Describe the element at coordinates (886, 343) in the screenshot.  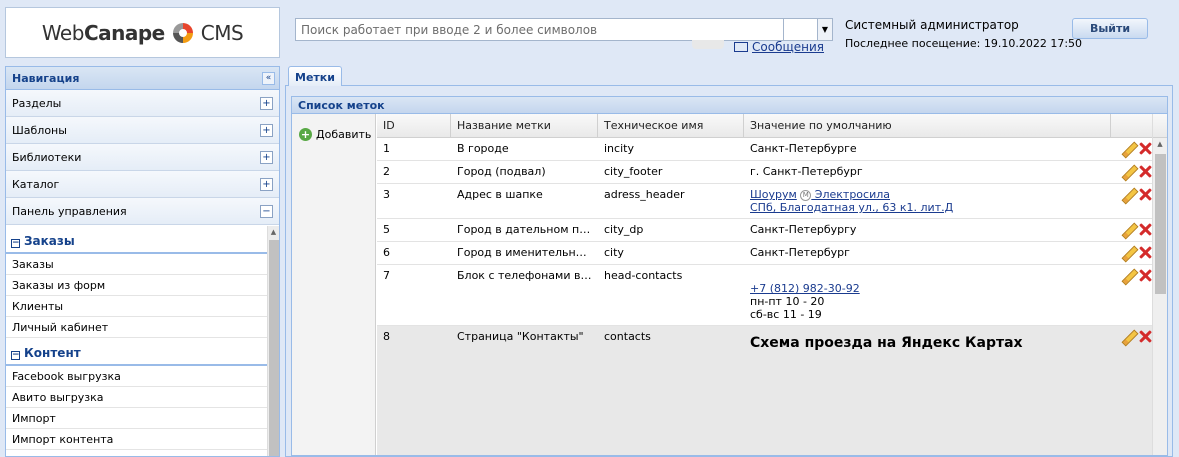
I see `map-heading: Схема проезда на Яндекс Картах` at that location.